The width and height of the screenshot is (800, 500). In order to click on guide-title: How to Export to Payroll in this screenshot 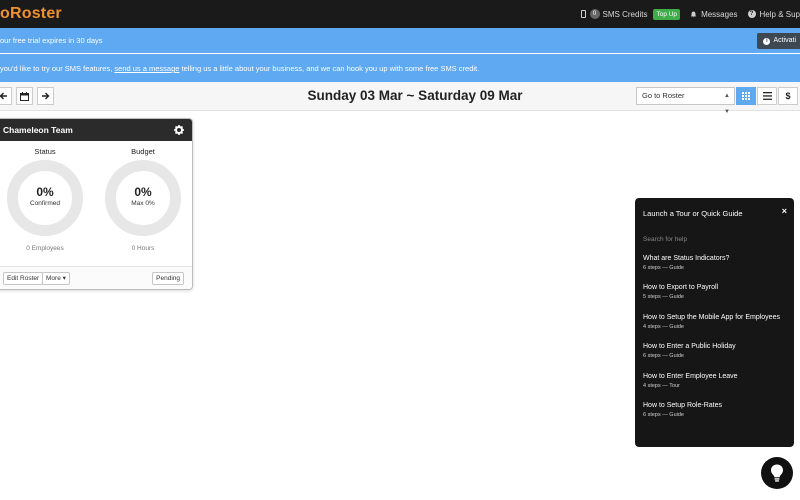, I will do `click(681, 287)`.